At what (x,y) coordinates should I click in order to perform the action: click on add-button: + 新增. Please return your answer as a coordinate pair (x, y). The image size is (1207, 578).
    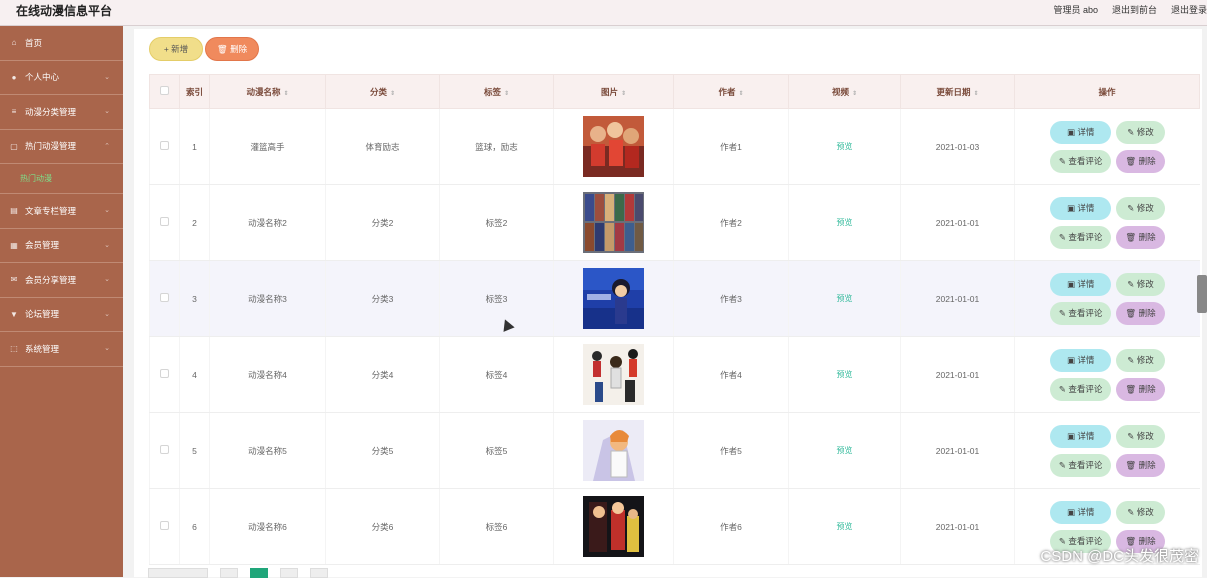
    Looking at the image, I should click on (176, 49).